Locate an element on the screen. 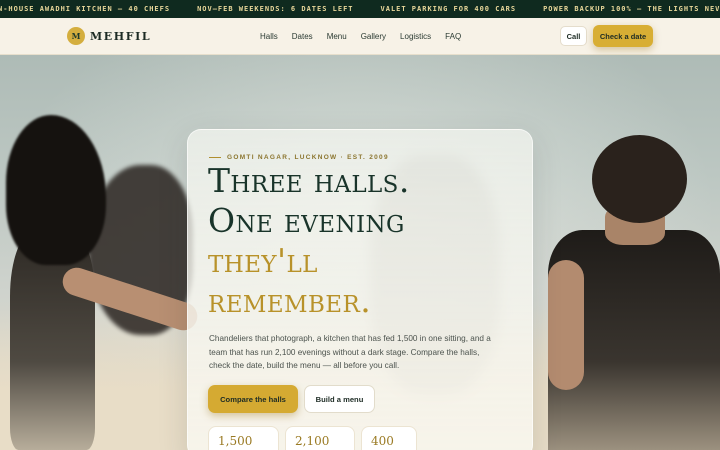 This screenshot has width=720, height=450. nav-link-halls: Halls is located at coordinates (269, 36).